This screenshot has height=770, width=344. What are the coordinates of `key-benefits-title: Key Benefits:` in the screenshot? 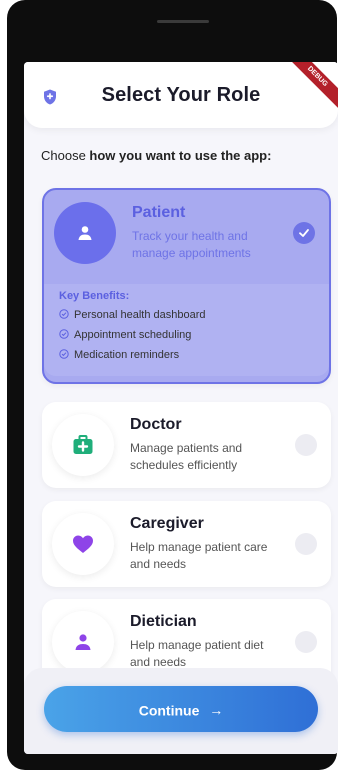 It's located at (94, 296).